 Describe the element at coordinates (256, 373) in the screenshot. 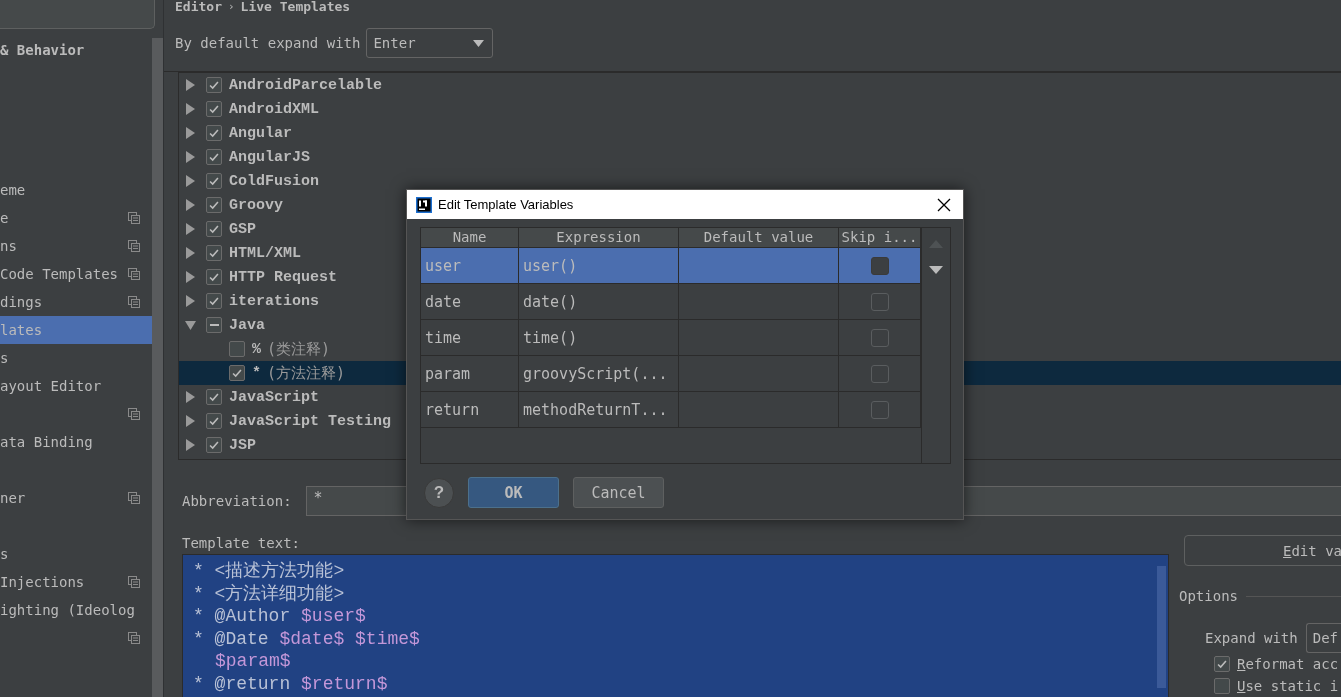

I see `template-abbreviation: *` at that location.